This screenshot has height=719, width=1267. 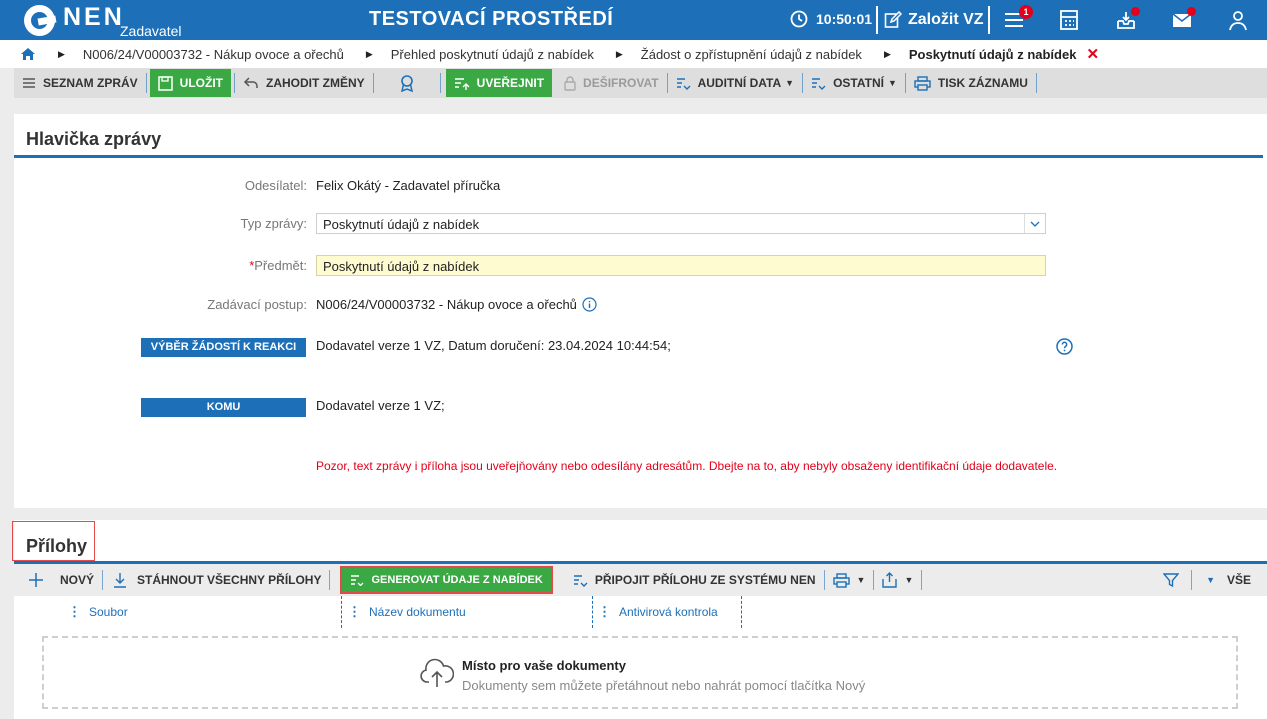 What do you see at coordinates (94, 16) in the screenshot?
I see `logo-text: NEN` at bounding box center [94, 16].